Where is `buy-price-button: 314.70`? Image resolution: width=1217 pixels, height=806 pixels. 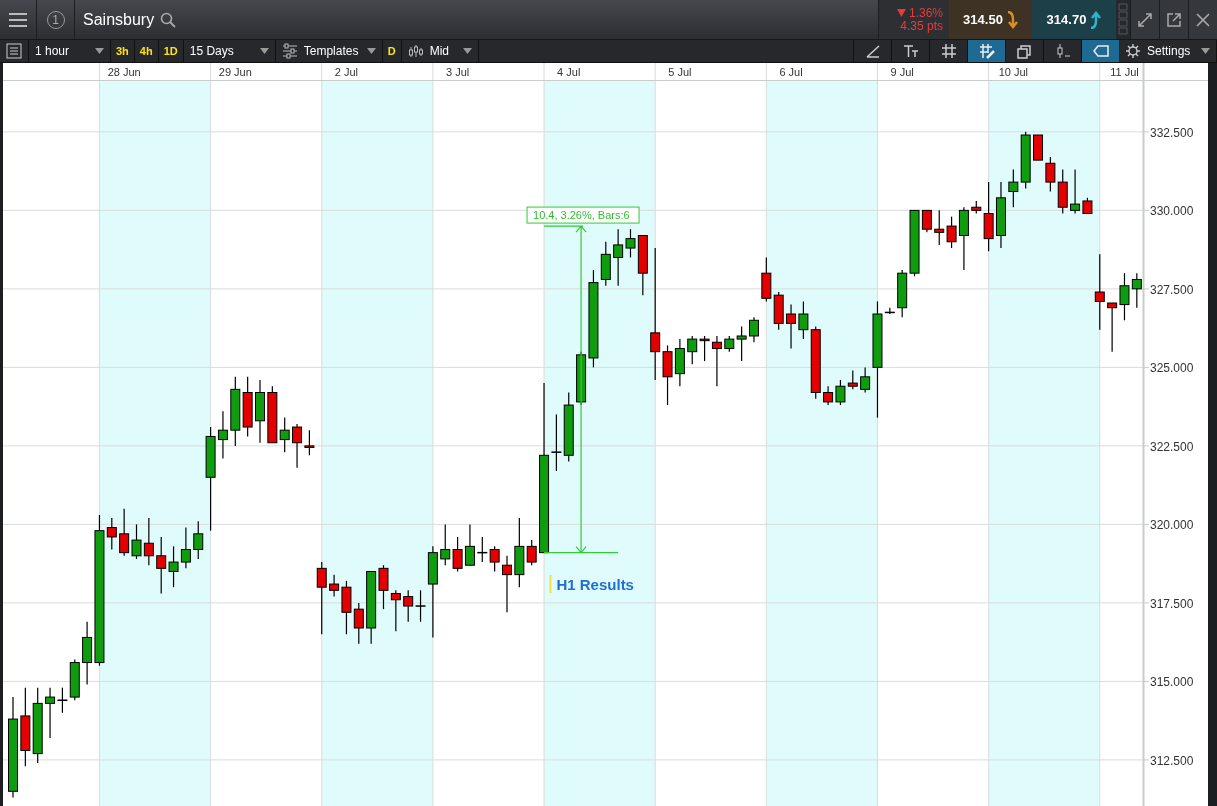
buy-price-button: 314.70 is located at coordinates (1074, 19).